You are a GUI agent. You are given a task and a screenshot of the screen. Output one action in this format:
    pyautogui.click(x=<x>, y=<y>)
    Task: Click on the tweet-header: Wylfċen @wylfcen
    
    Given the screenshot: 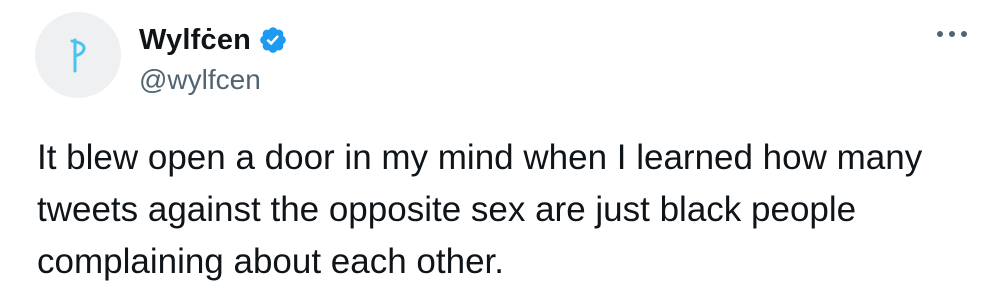 What is the action you would take?
    pyautogui.click(x=161, y=55)
    